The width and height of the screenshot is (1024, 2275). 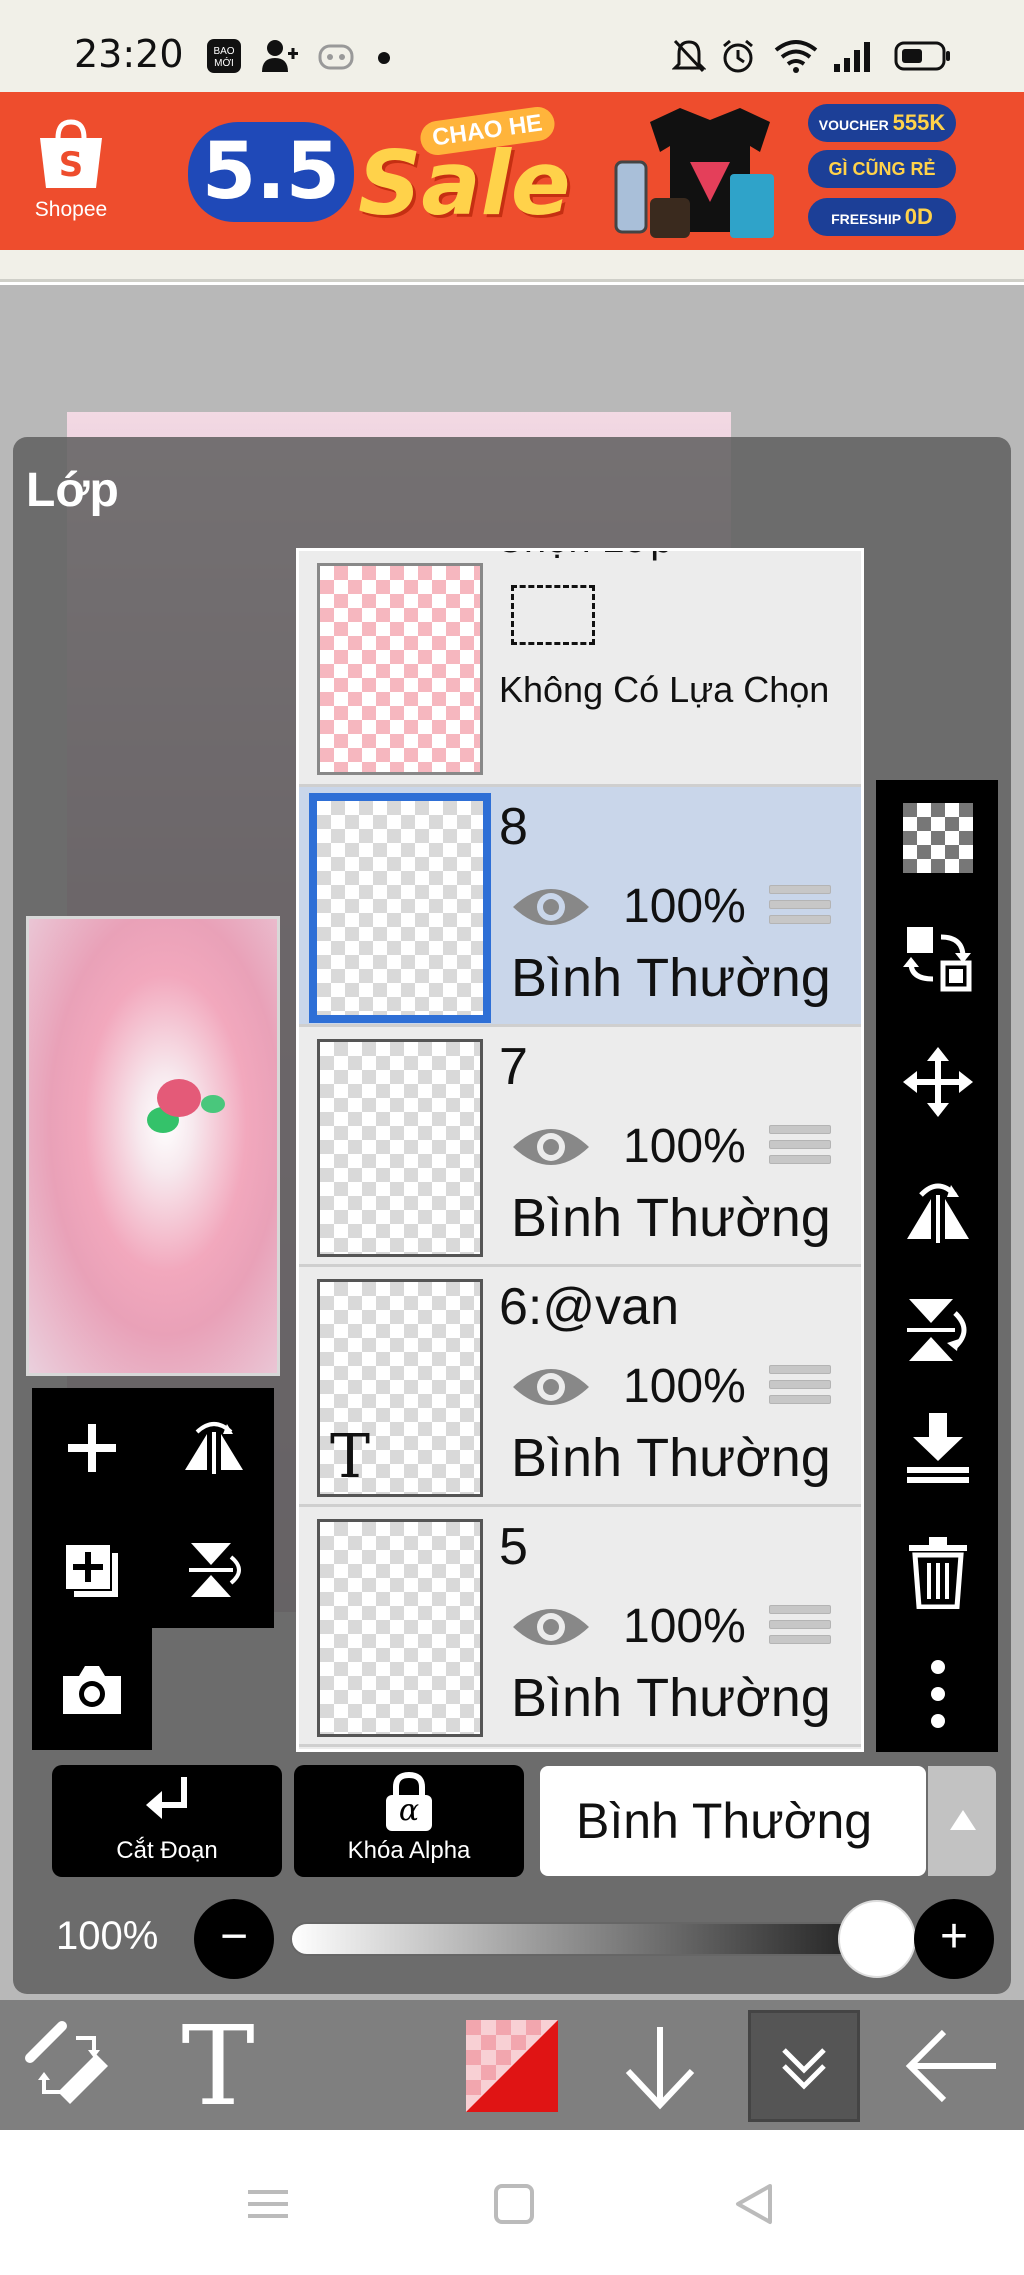 I want to click on opacity-slider-knob, so click(x=877, y=1939).